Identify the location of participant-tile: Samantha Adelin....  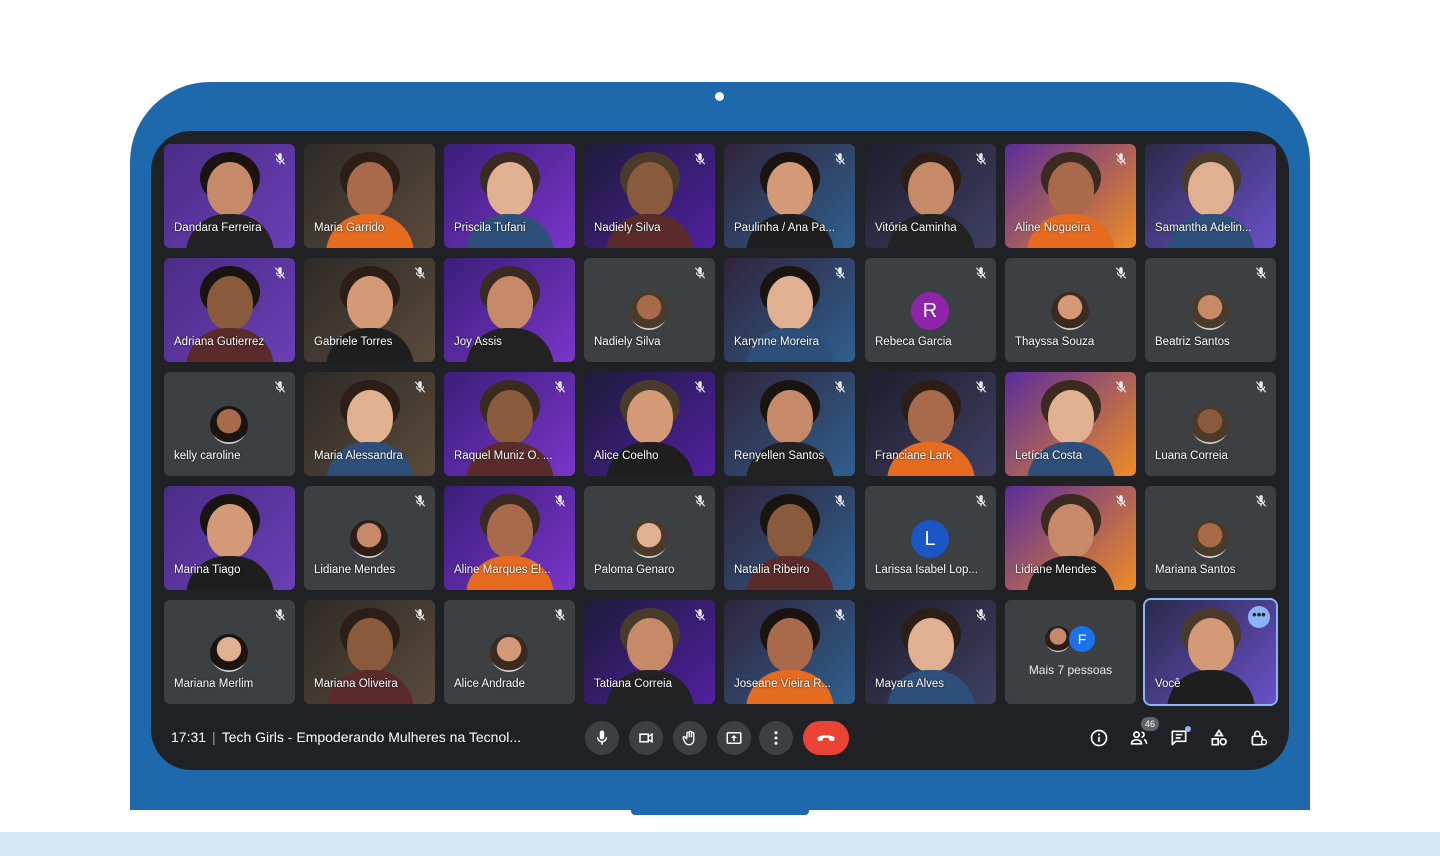
(1210, 196).